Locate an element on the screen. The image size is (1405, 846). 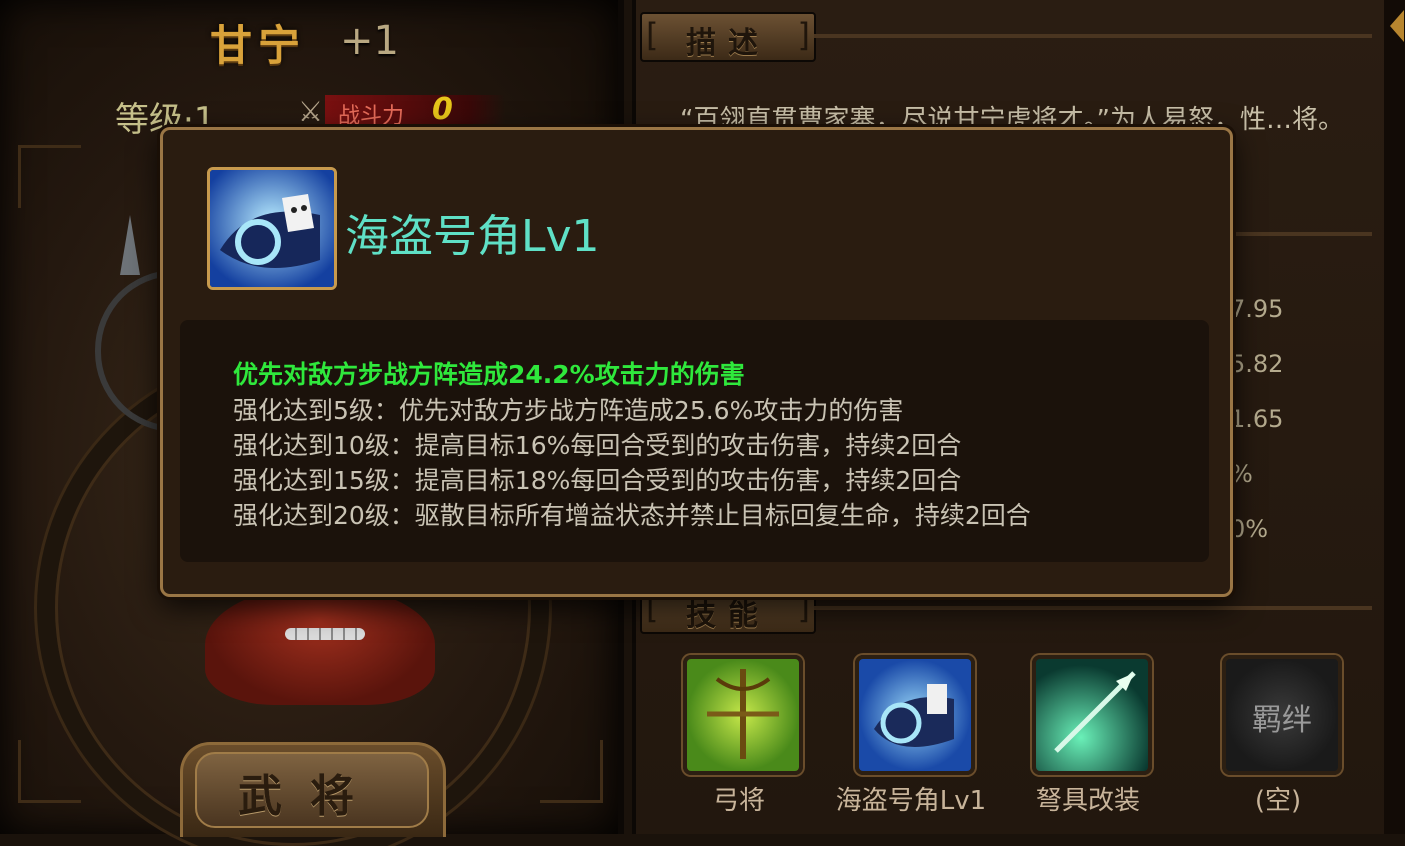
skill-label: 弓将 is located at coordinates (738, 801).